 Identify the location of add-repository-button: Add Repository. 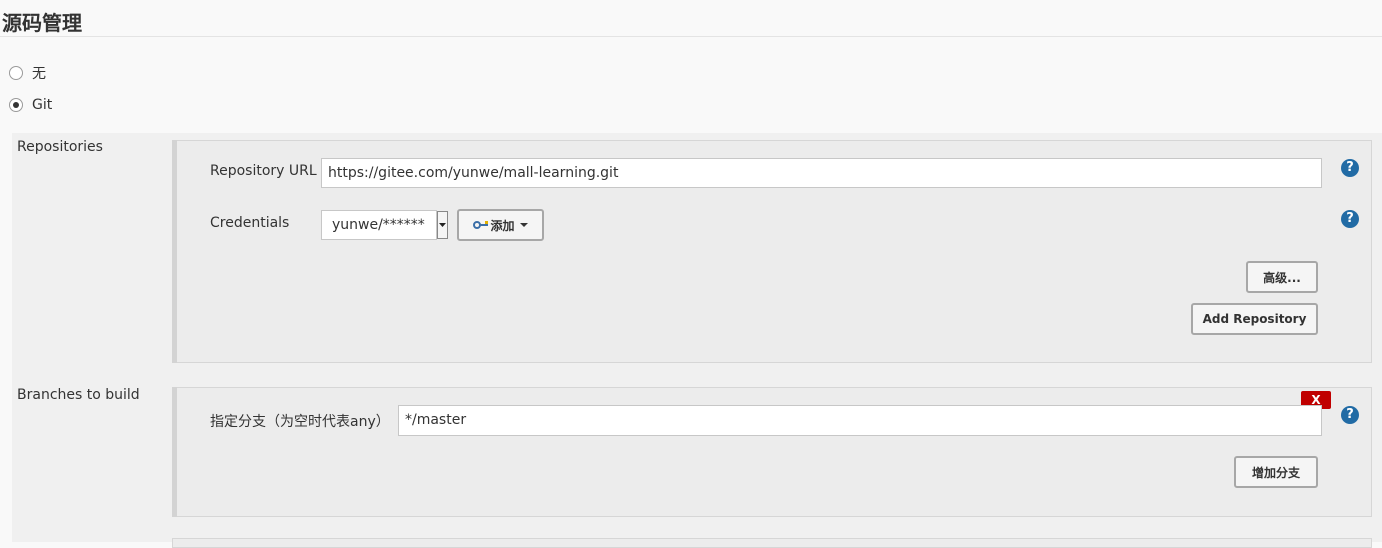
(1254, 319).